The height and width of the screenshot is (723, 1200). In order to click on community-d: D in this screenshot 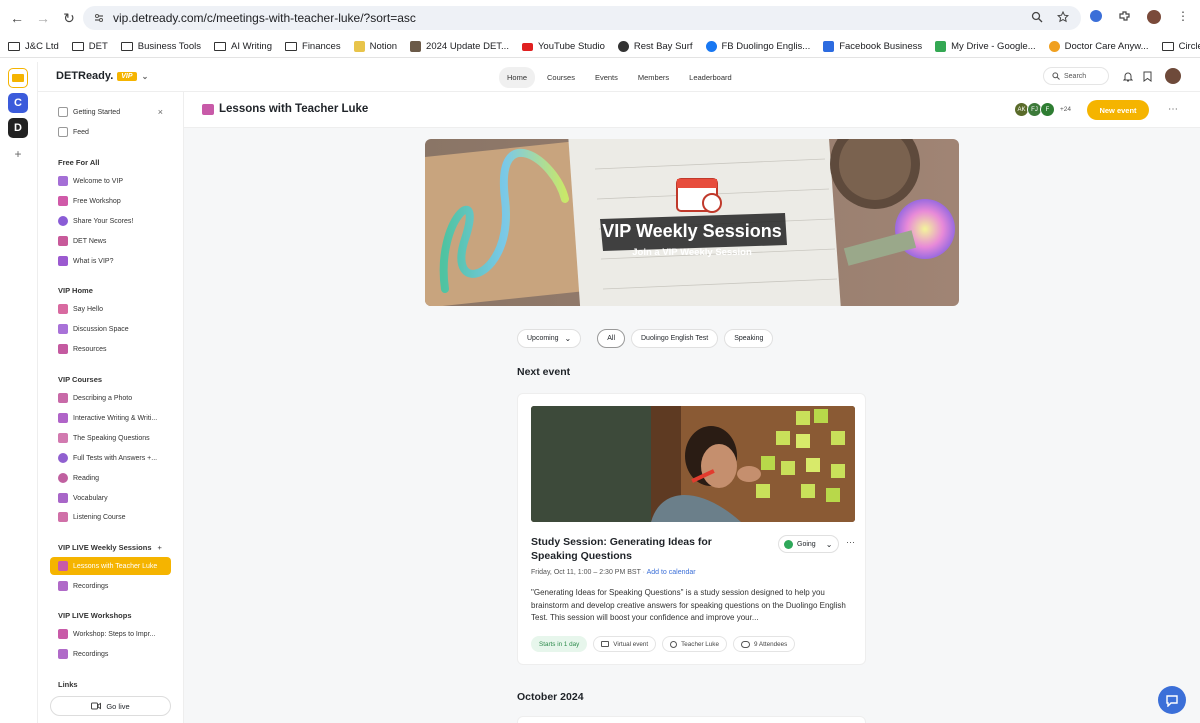, I will do `click(18, 128)`.